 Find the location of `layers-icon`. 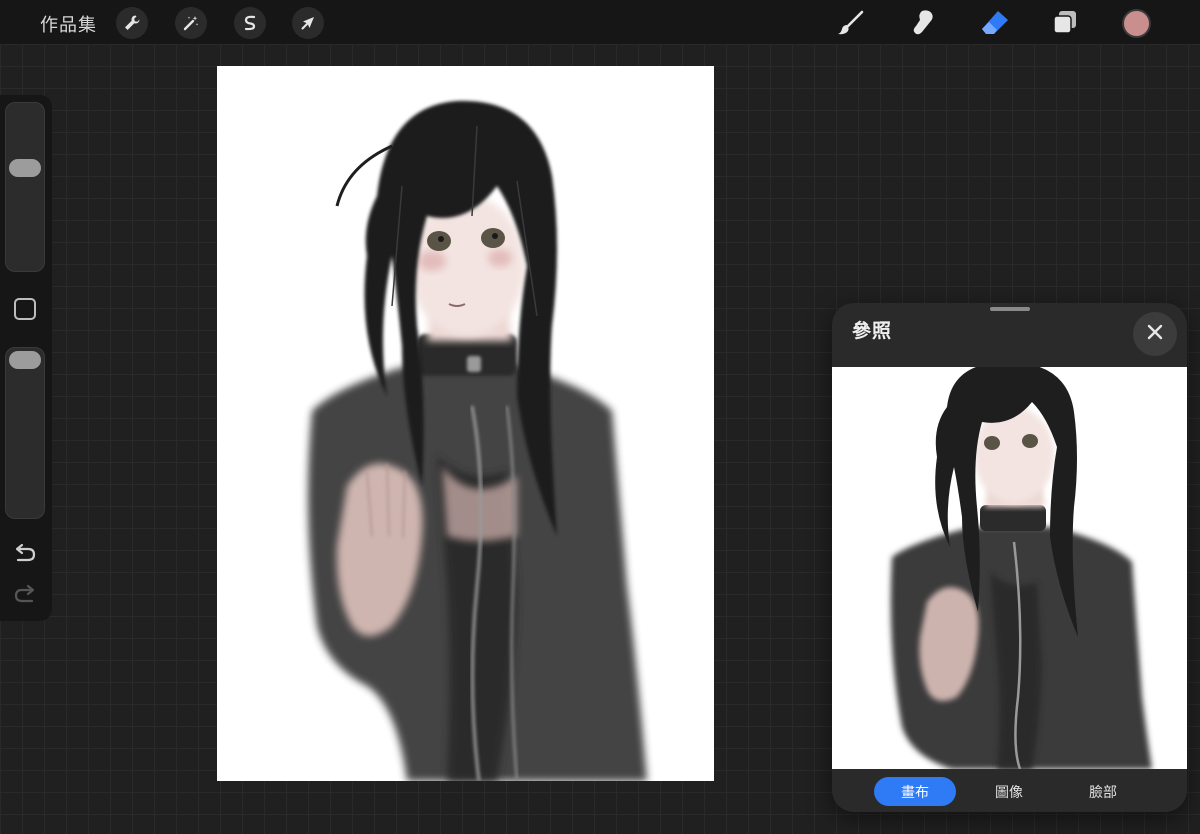

layers-icon is located at coordinates (1065, 23).